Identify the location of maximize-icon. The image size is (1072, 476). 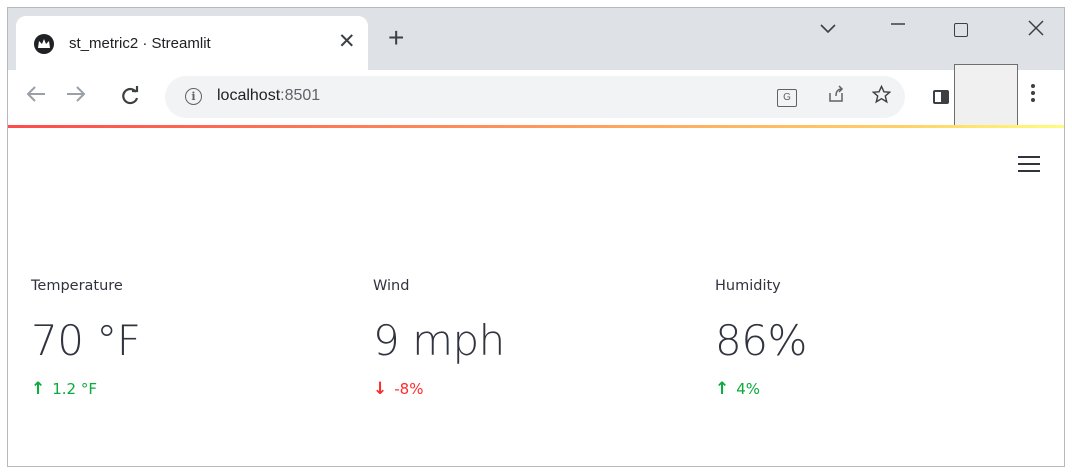
(961, 30).